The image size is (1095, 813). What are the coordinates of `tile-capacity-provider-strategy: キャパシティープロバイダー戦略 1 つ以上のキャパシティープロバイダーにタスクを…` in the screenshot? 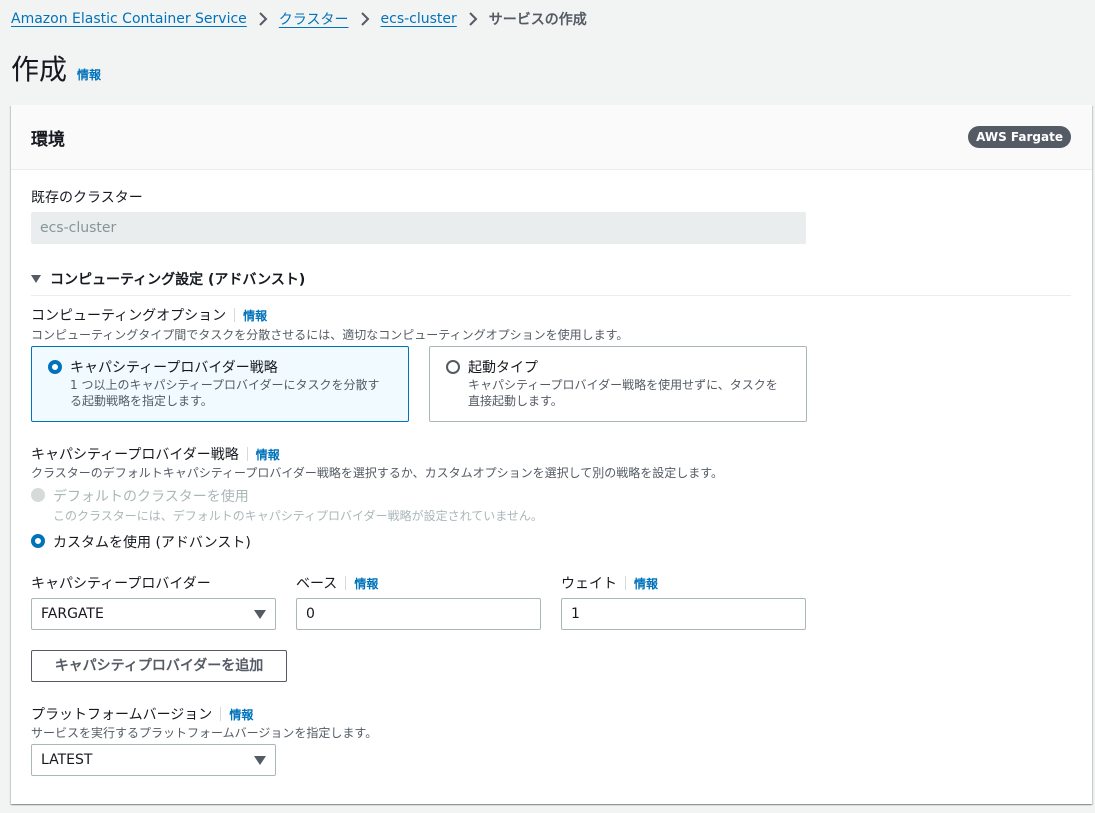 It's located at (220, 384).